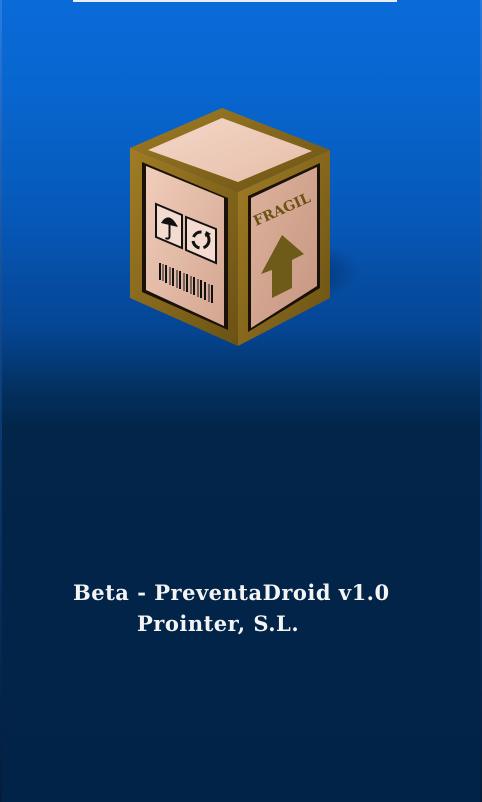 The width and height of the screenshot is (482, 802). I want to click on company-text: Prointer, S.L., so click(218, 623).